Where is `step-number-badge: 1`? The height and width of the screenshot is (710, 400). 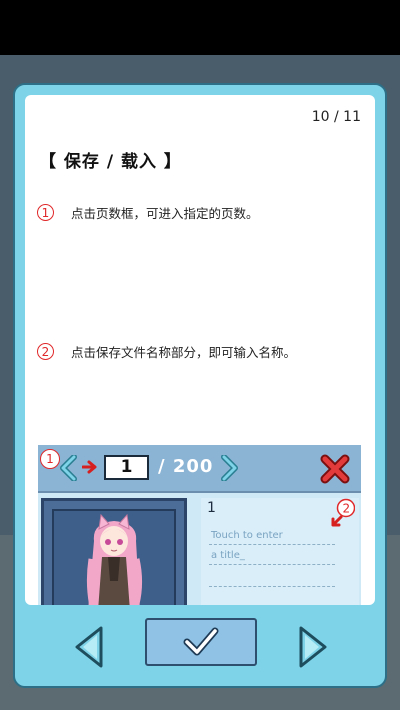
step-number-badge: 1 is located at coordinates (45, 212).